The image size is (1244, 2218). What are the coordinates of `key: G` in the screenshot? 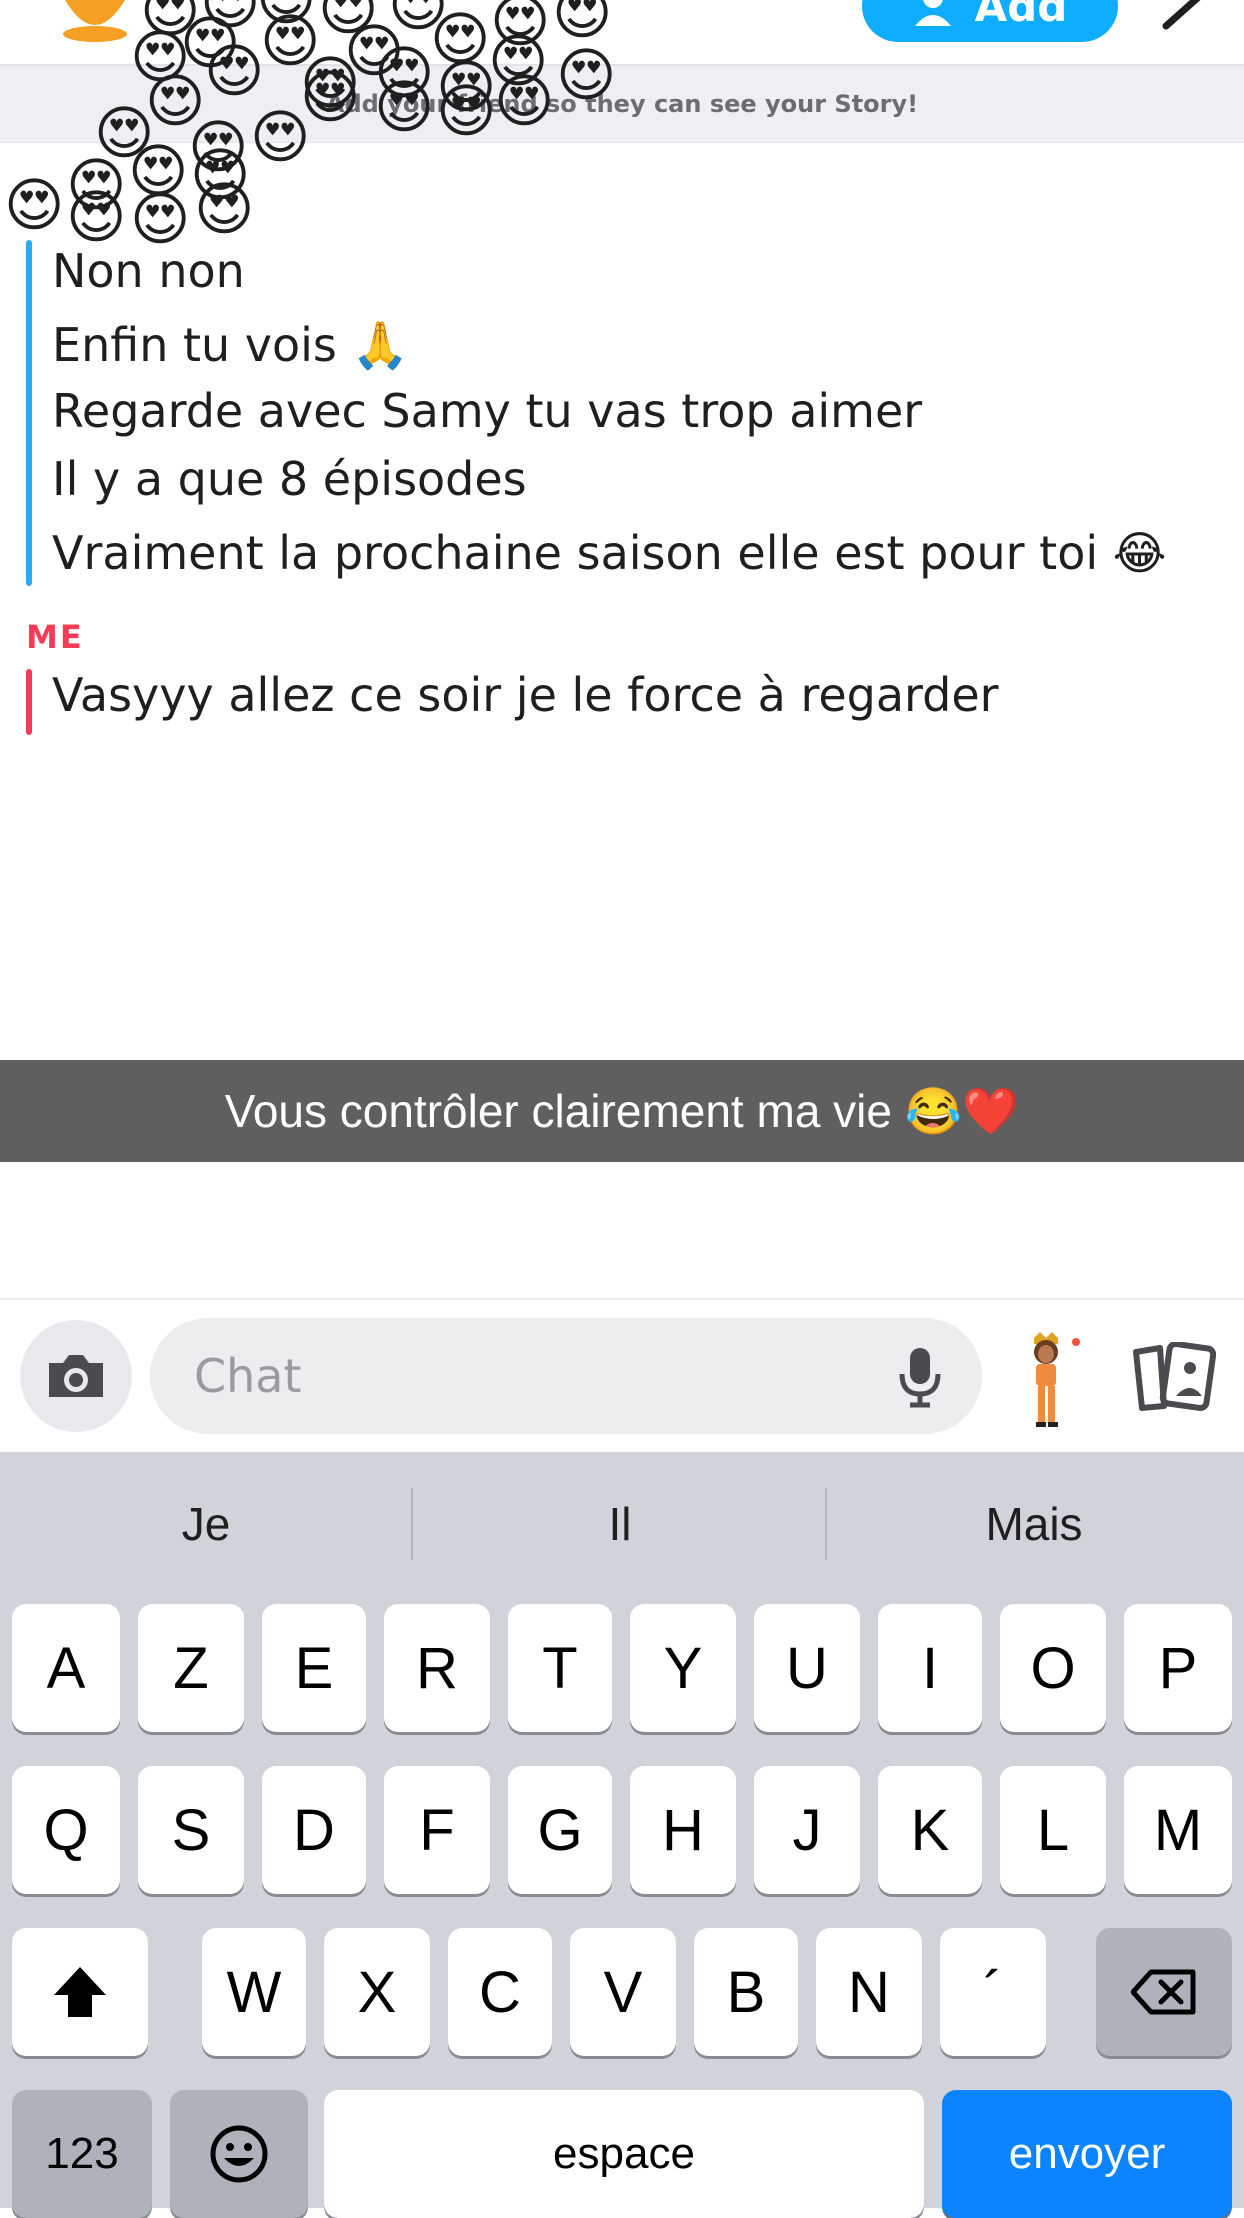 It's located at (560, 1830).